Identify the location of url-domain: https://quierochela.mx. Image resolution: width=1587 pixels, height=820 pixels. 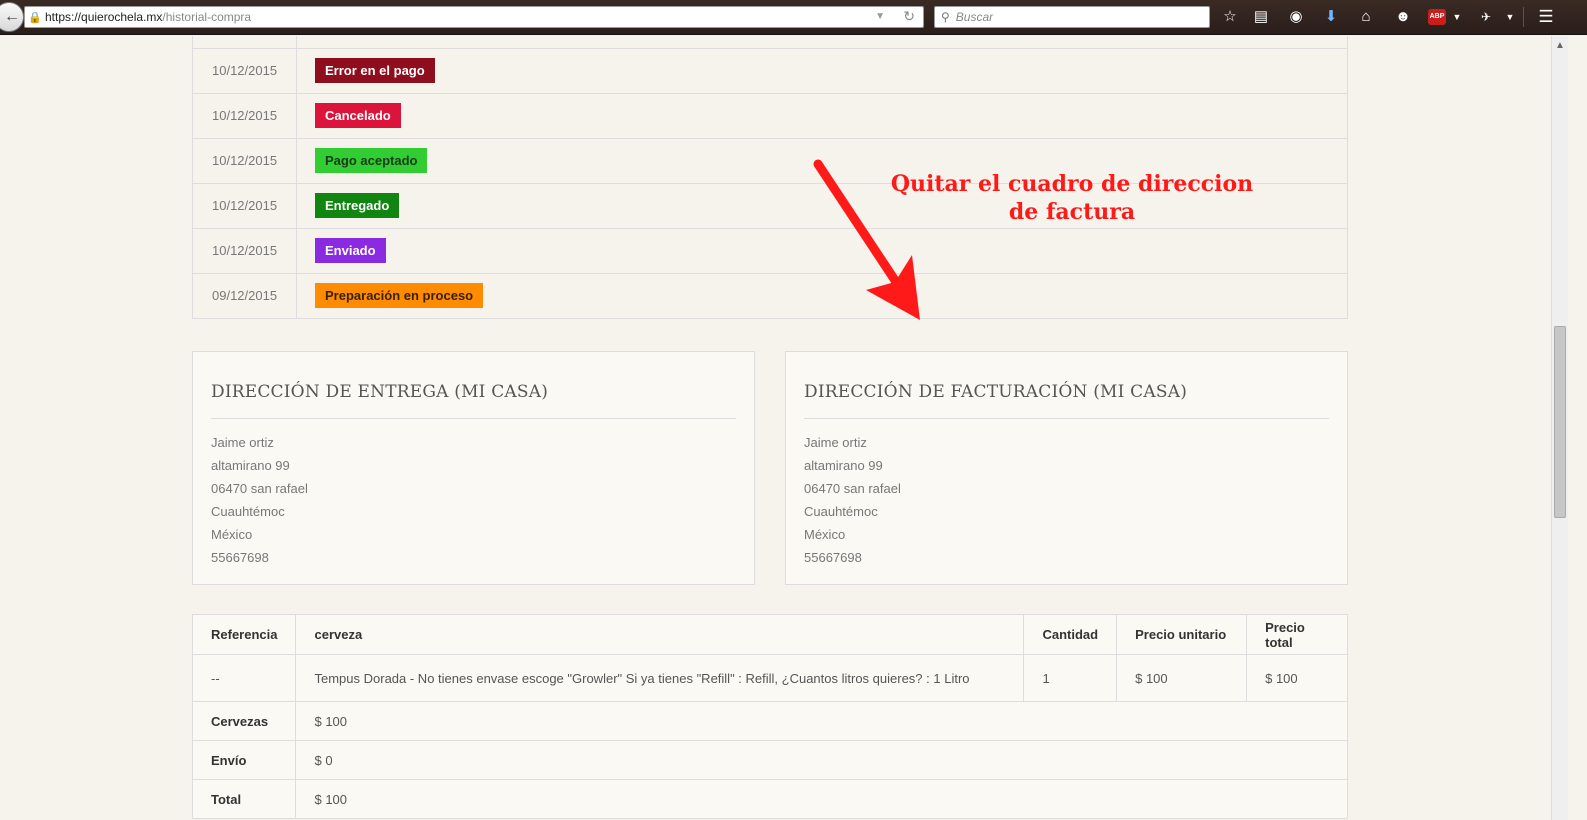
(104, 17).